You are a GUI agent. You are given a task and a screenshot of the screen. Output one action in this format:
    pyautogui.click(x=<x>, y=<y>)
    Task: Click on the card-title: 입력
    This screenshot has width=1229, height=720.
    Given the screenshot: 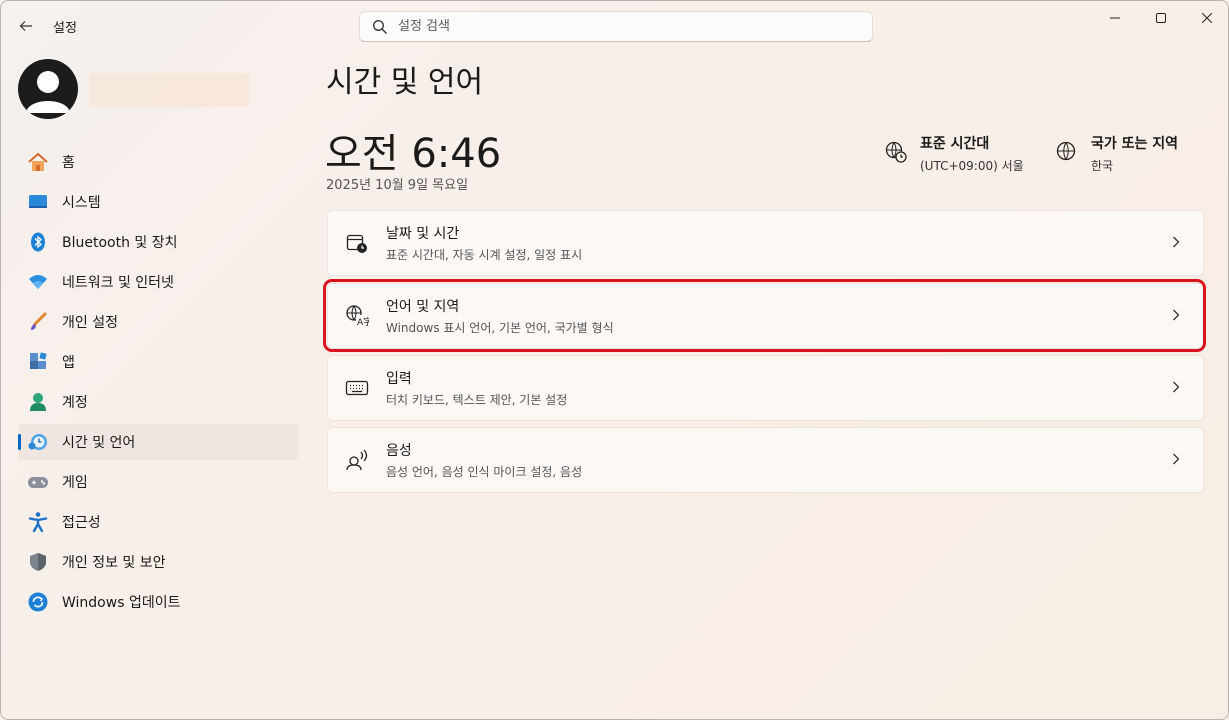 What is the action you would take?
    pyautogui.click(x=399, y=379)
    